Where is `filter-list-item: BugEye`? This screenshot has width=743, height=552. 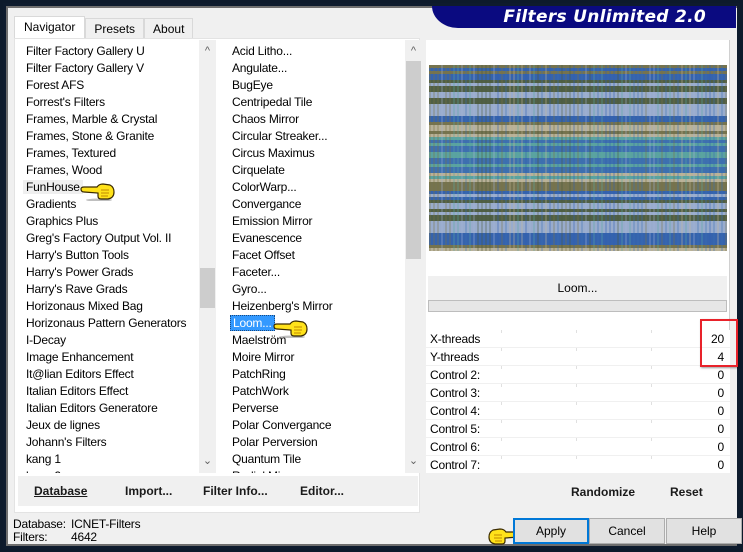 filter-list-item: BugEye is located at coordinates (279, 85).